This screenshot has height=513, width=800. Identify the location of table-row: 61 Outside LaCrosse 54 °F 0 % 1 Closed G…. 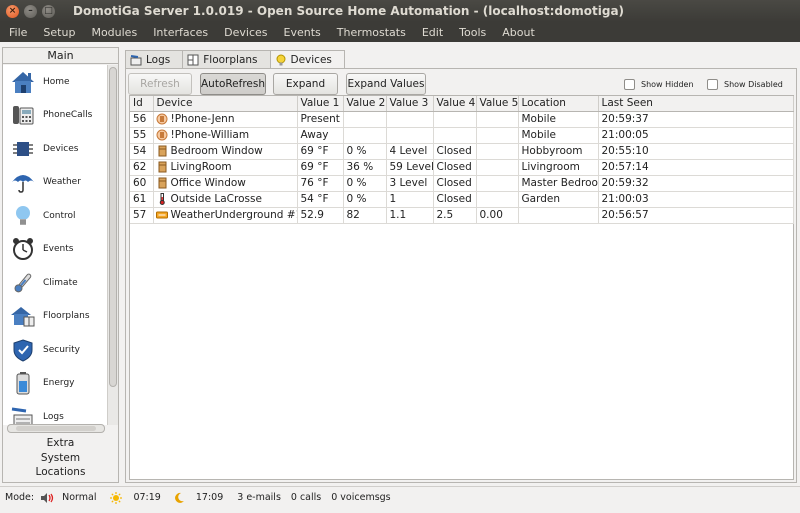
(462, 199).